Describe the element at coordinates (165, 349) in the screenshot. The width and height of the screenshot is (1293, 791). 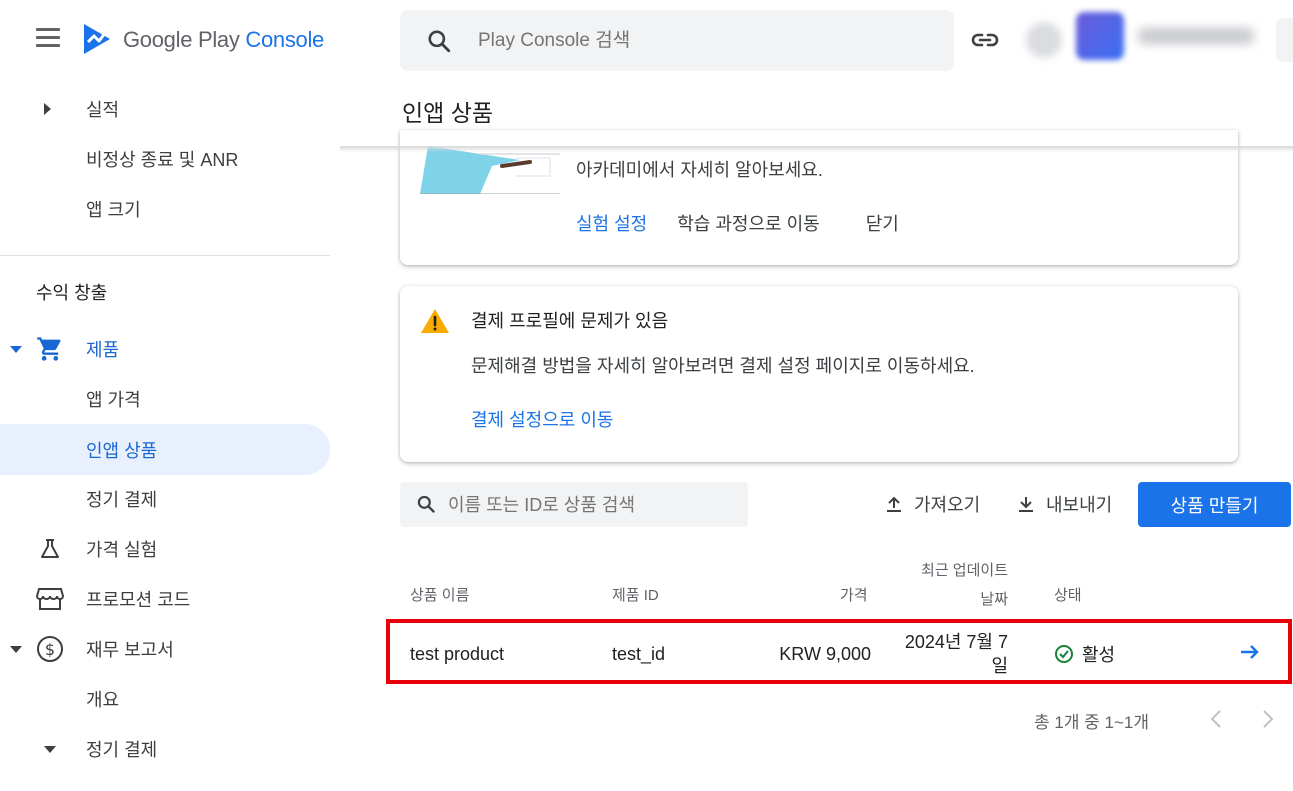
I see `sidebar-item-products: 제품` at that location.